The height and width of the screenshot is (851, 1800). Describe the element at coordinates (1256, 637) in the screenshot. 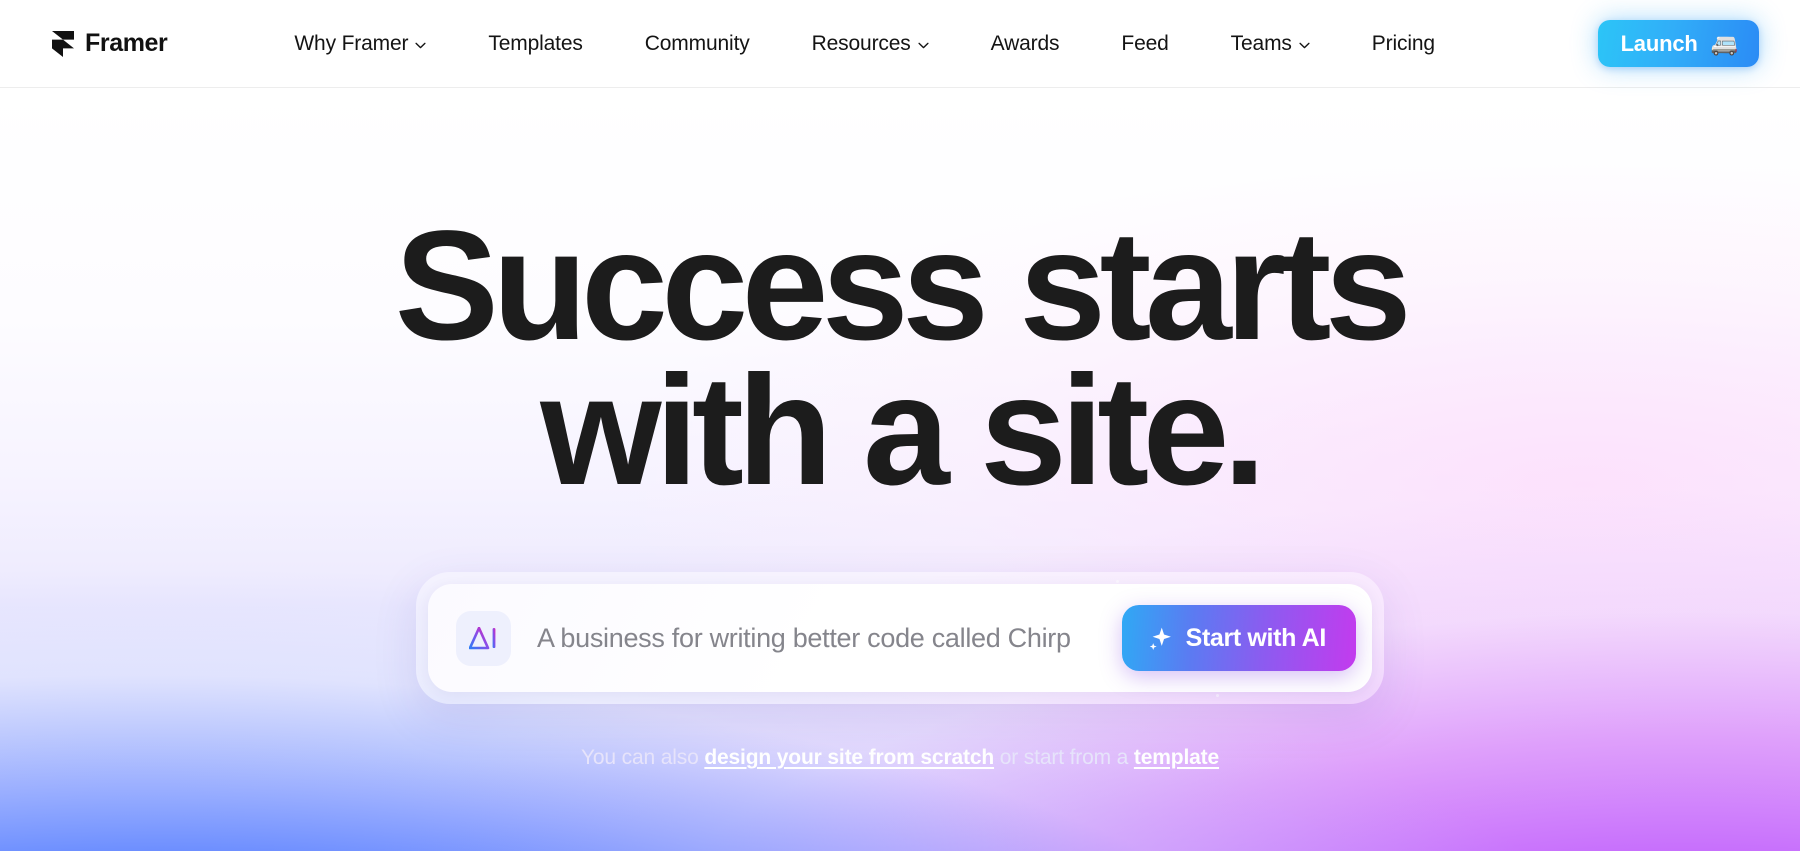

I see `start-with-ai-label: Start with AI` at that location.